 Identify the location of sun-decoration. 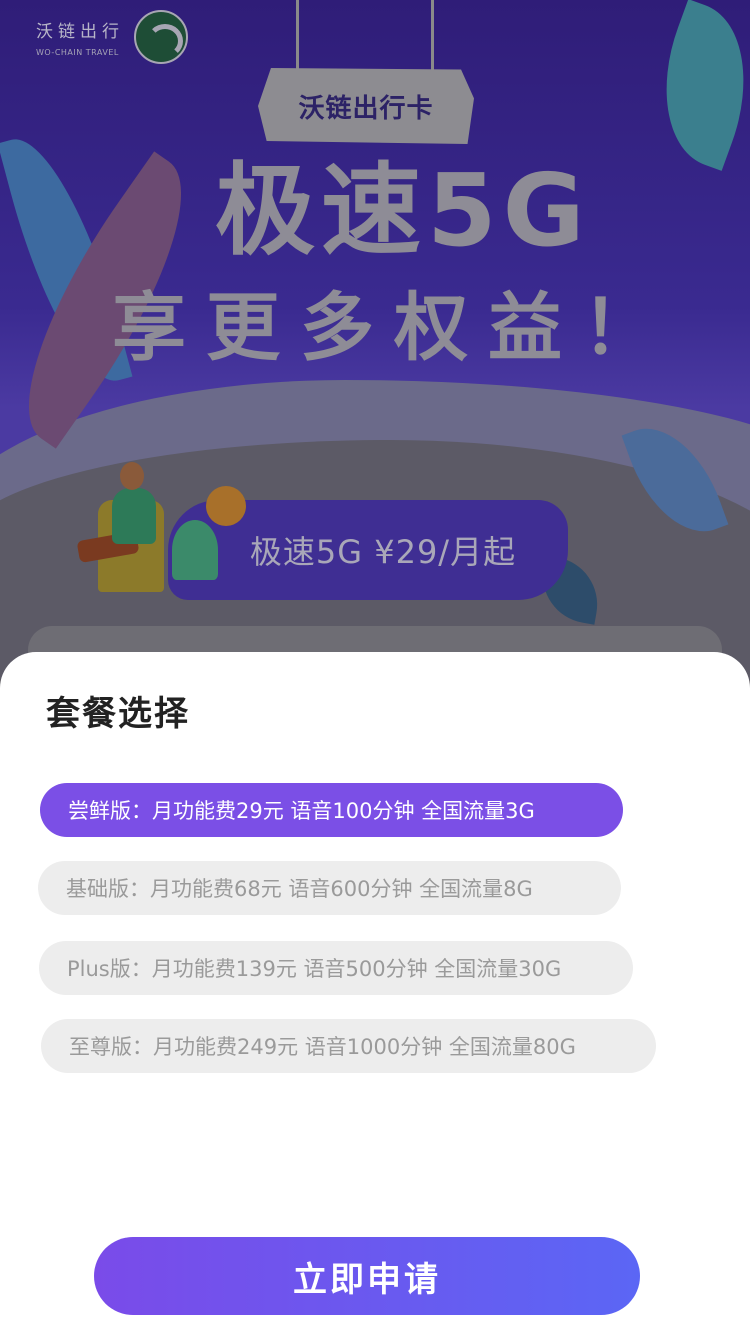
(226, 506).